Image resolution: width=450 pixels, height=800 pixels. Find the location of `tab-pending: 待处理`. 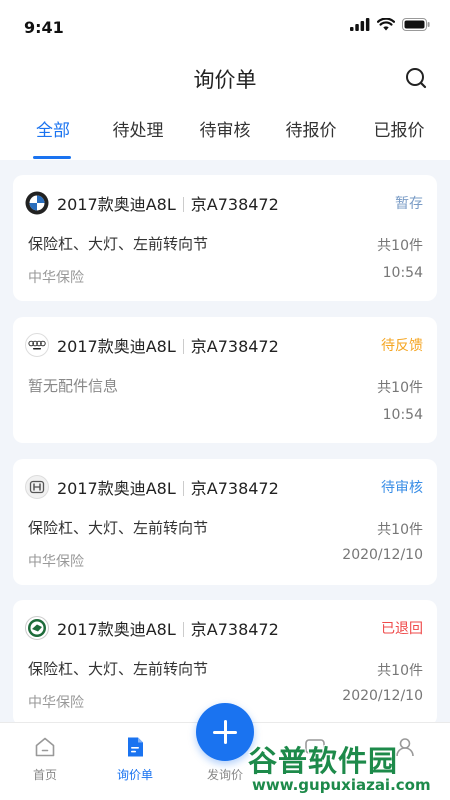

tab-pending: 待处理 is located at coordinates (138, 128).